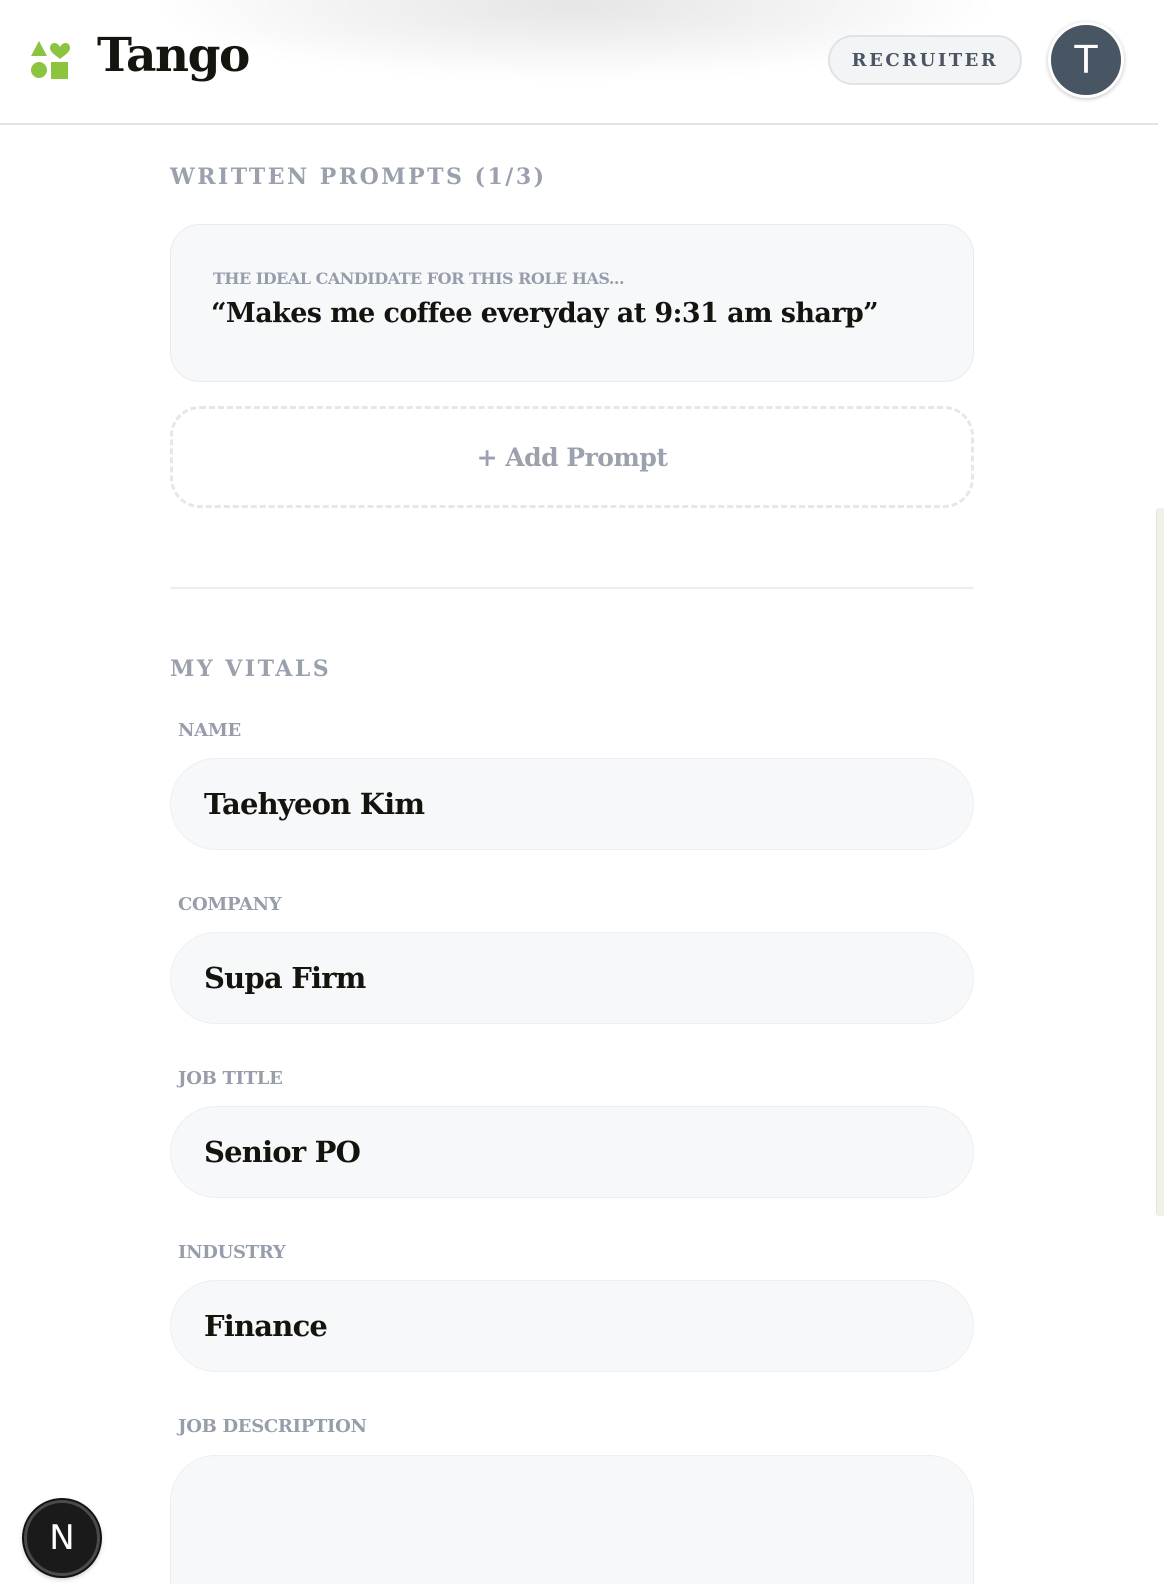  I want to click on avatar: T, so click(1086, 60).